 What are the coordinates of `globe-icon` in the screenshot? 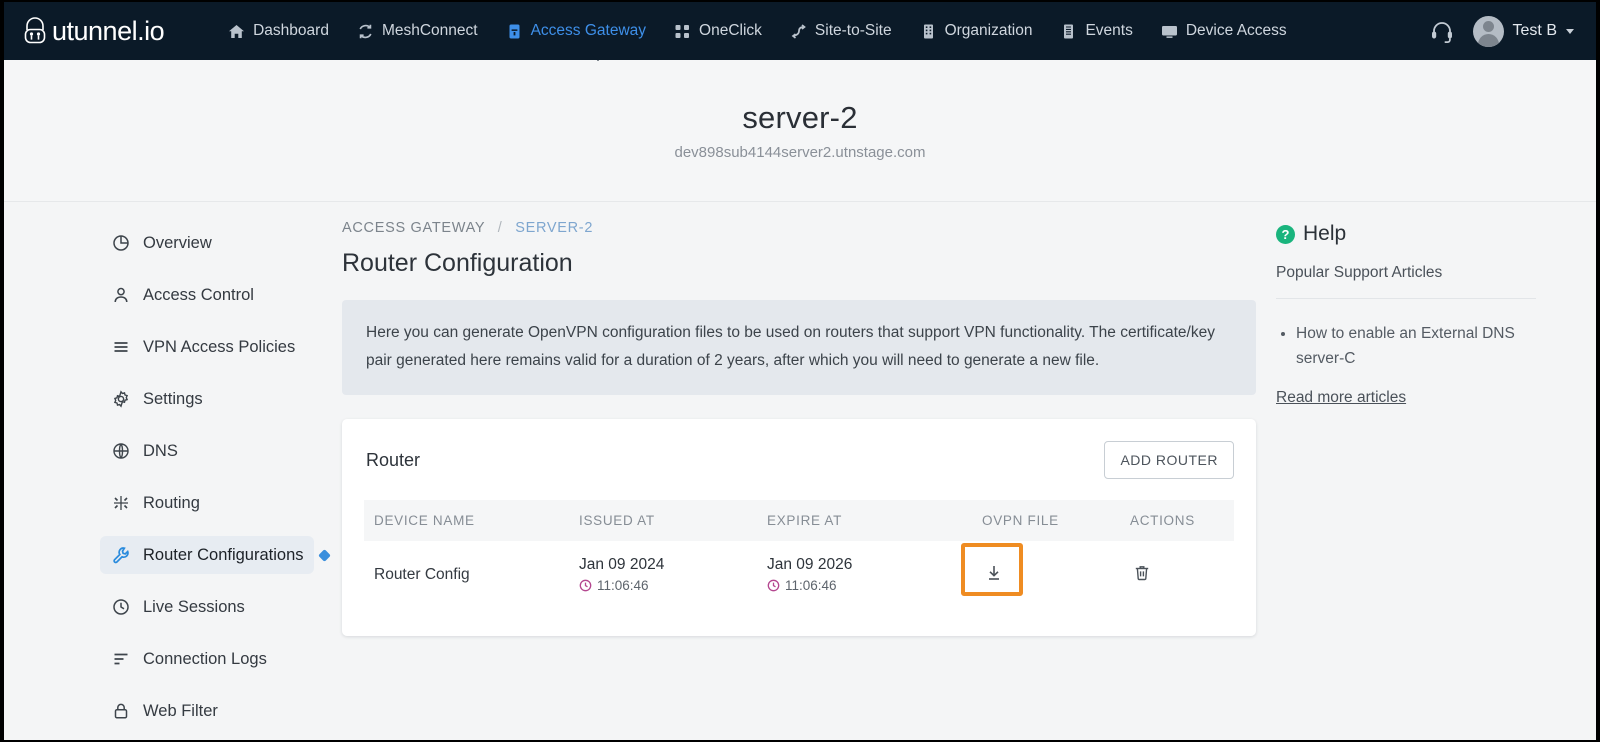 It's located at (121, 451).